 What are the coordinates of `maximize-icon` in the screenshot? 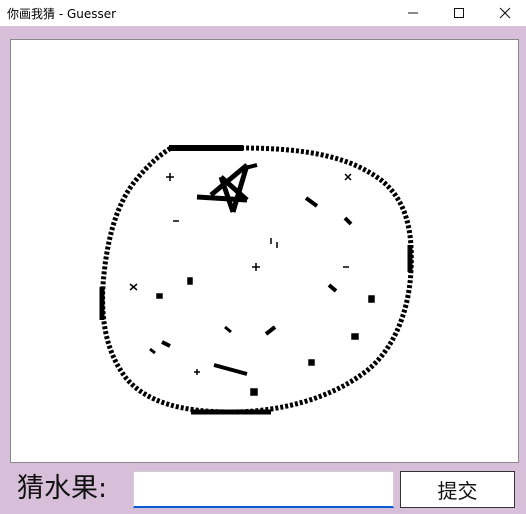 It's located at (459, 13).